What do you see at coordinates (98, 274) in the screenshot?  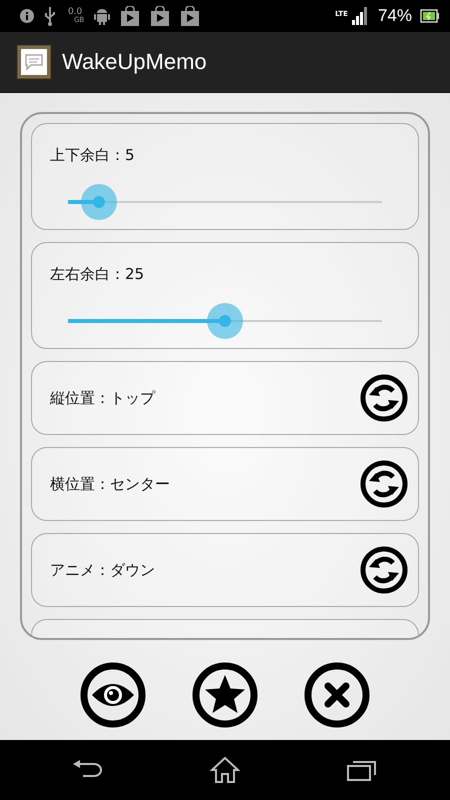 I see `setting-label: 左右余白：25` at bounding box center [98, 274].